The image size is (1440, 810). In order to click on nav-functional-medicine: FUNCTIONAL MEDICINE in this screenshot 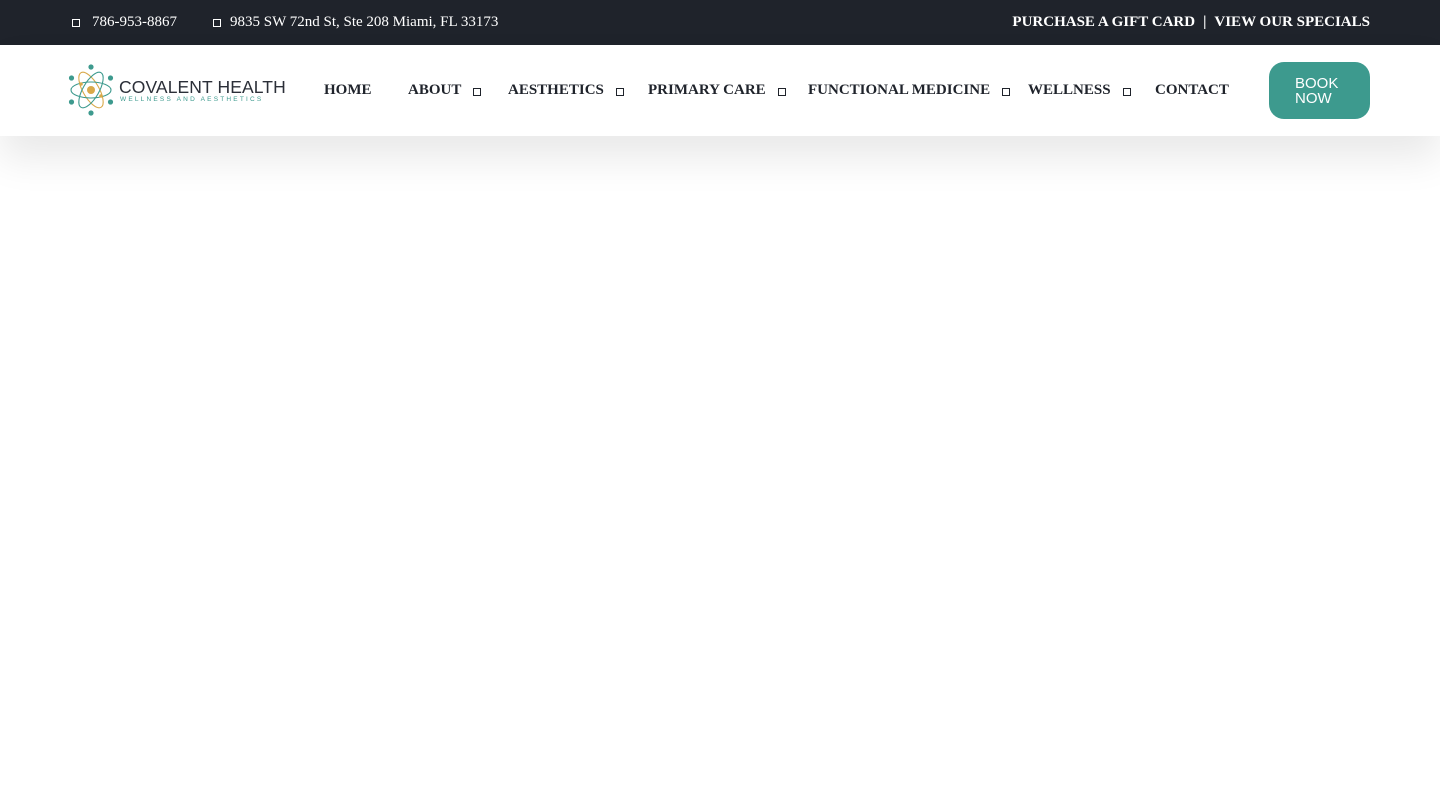, I will do `click(909, 90)`.